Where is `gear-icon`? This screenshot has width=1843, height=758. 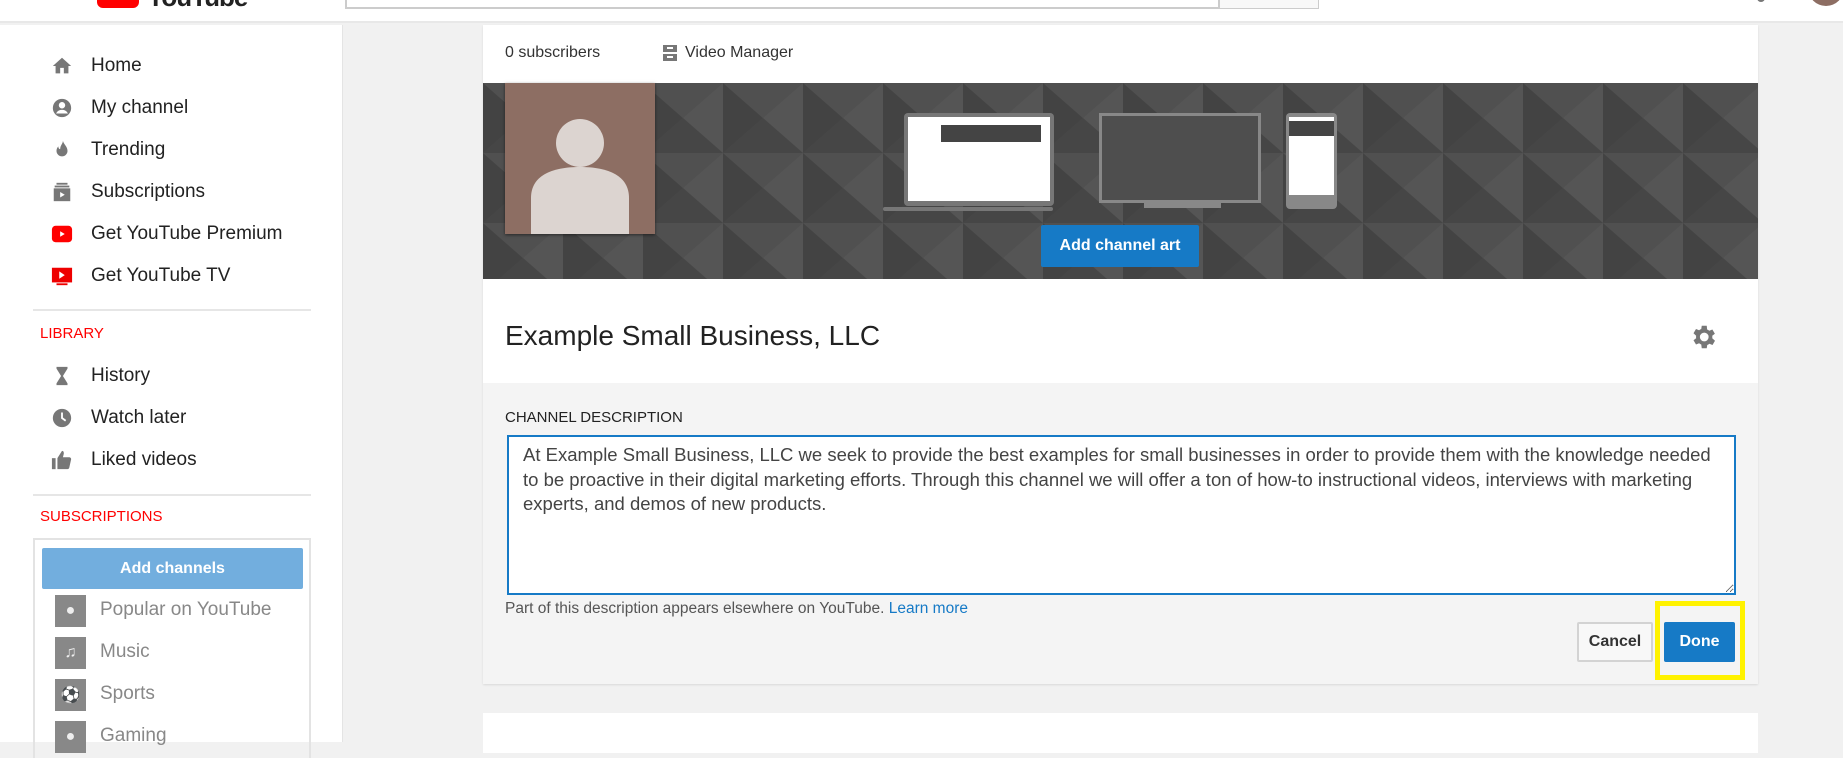
gear-icon is located at coordinates (1703, 337).